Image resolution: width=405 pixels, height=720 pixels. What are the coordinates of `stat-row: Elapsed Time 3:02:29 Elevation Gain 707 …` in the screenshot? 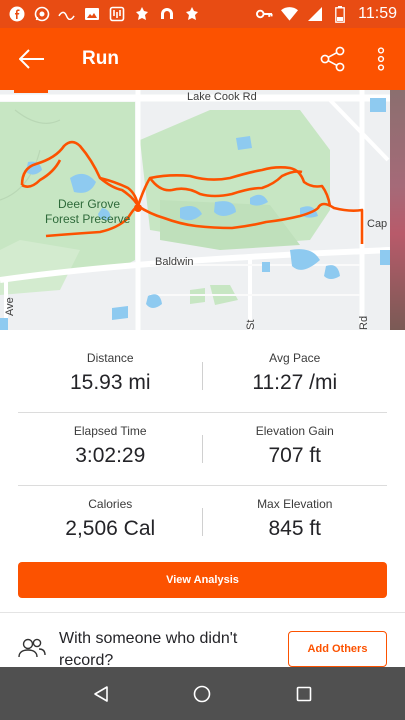 It's located at (202, 449).